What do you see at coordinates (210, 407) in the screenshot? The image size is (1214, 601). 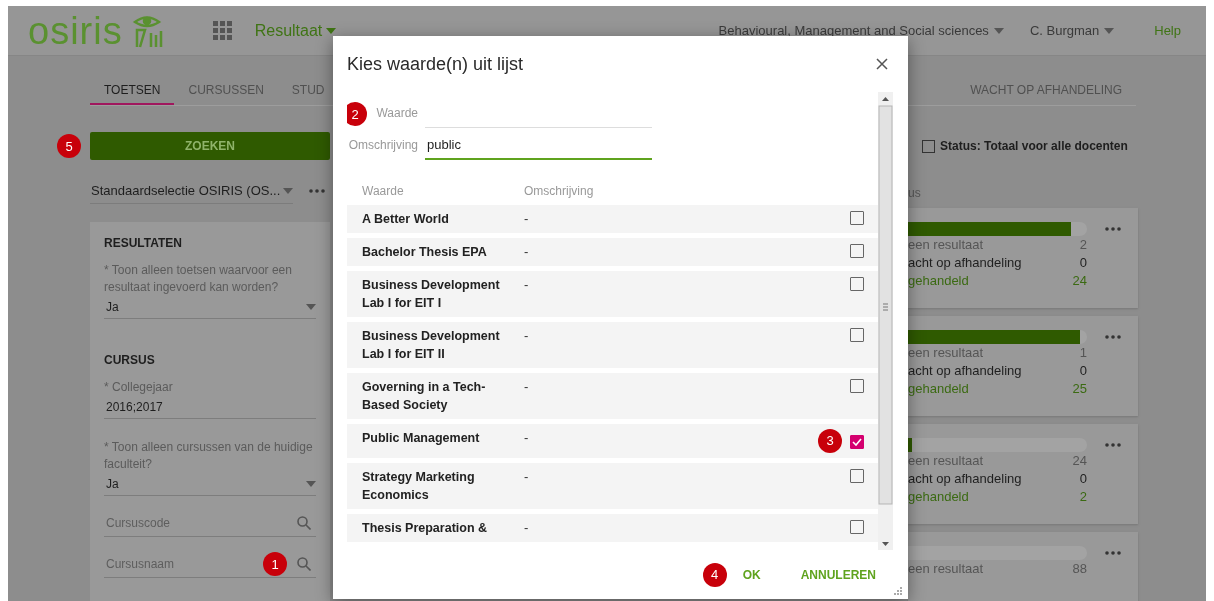 I see `input-field: 2016;2017` at bounding box center [210, 407].